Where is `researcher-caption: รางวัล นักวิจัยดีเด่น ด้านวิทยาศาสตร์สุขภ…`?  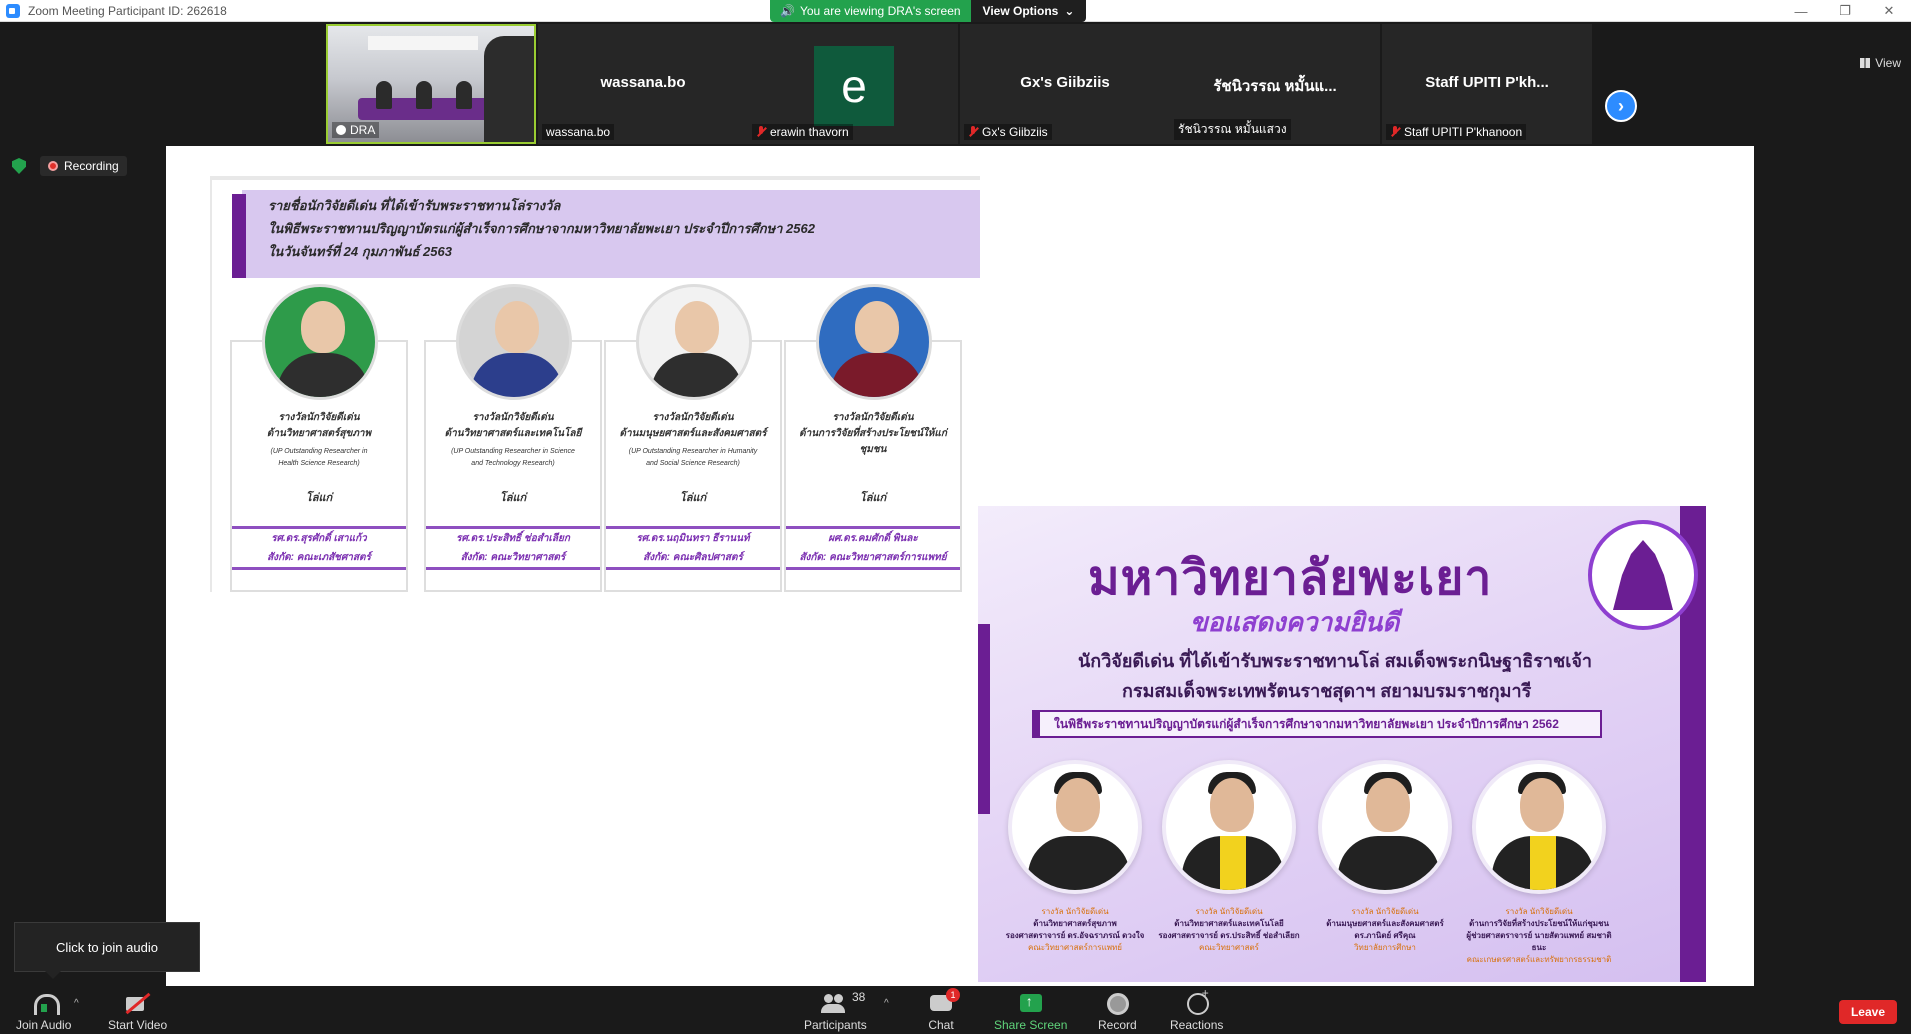
researcher-caption: รางวัล นักวิจัยดีเด่น ด้านวิทยาศาสตร์สุขภ… is located at coordinates (1075, 929).